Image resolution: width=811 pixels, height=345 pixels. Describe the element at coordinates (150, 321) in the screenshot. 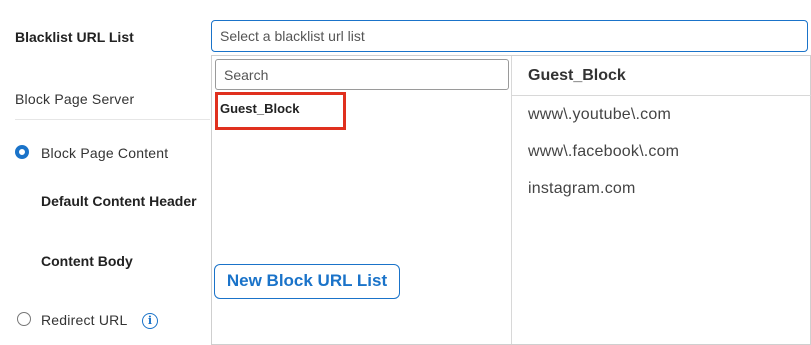

I see `info-icon: i` at that location.